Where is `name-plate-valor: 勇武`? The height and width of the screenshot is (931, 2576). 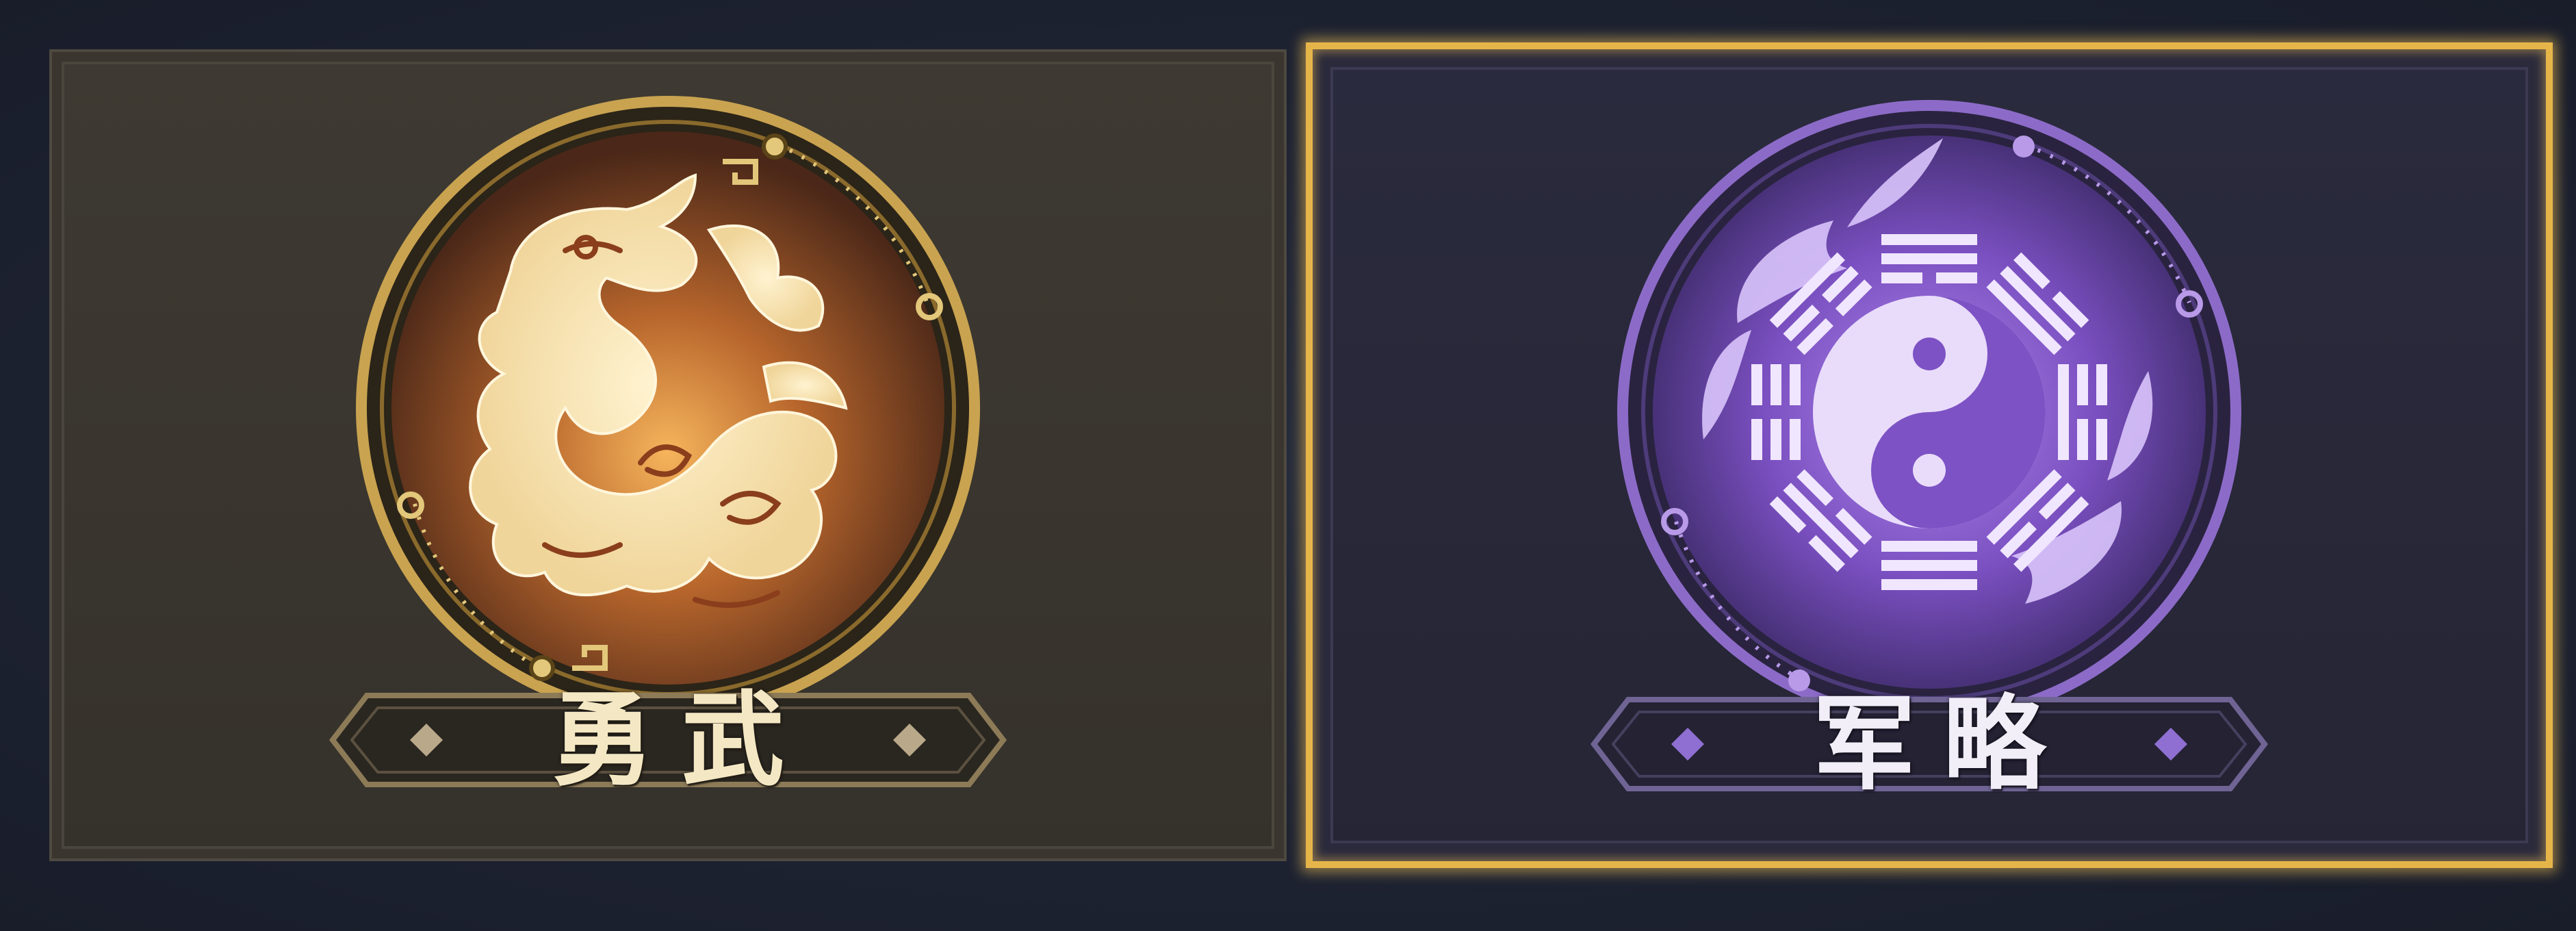 name-plate-valor: 勇武 is located at coordinates (668, 740).